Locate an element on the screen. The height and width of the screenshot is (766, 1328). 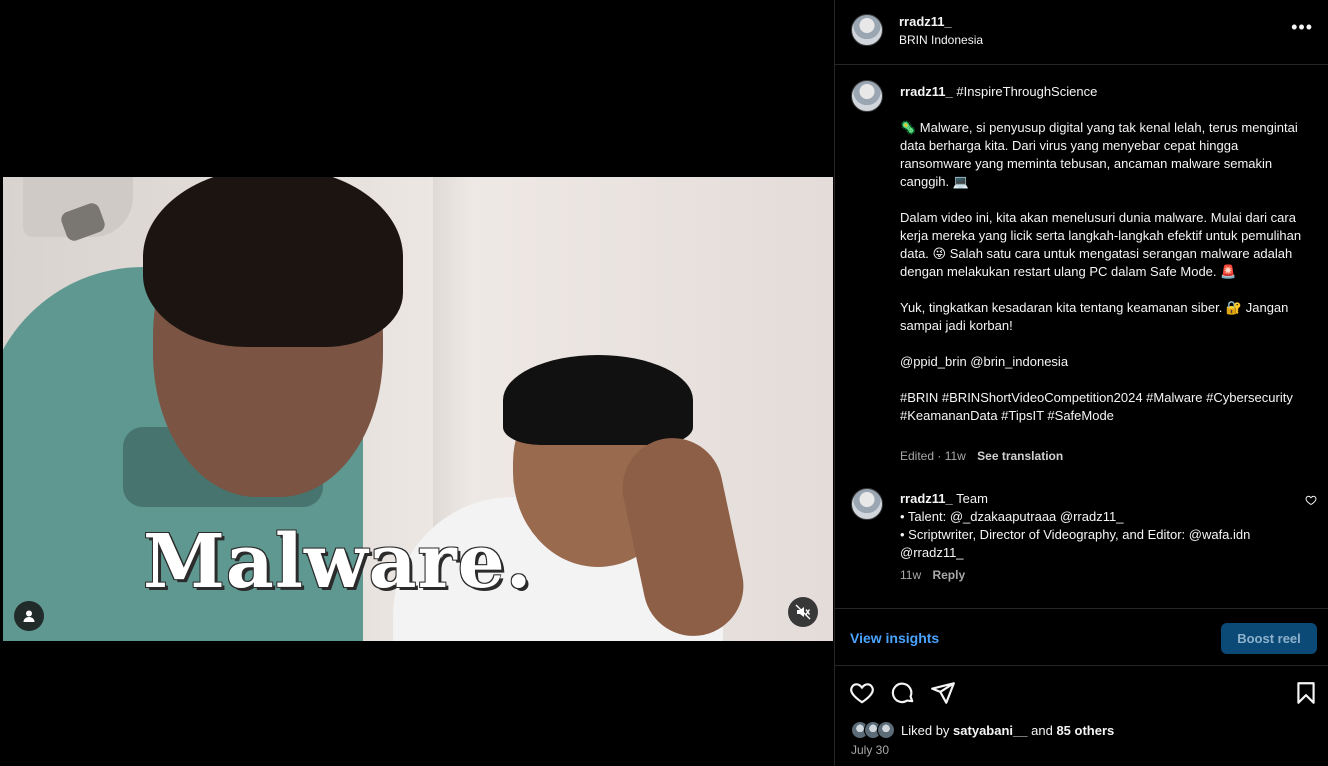
caption-hashtag-title: #InspireThroughScience is located at coordinates (1026, 91).